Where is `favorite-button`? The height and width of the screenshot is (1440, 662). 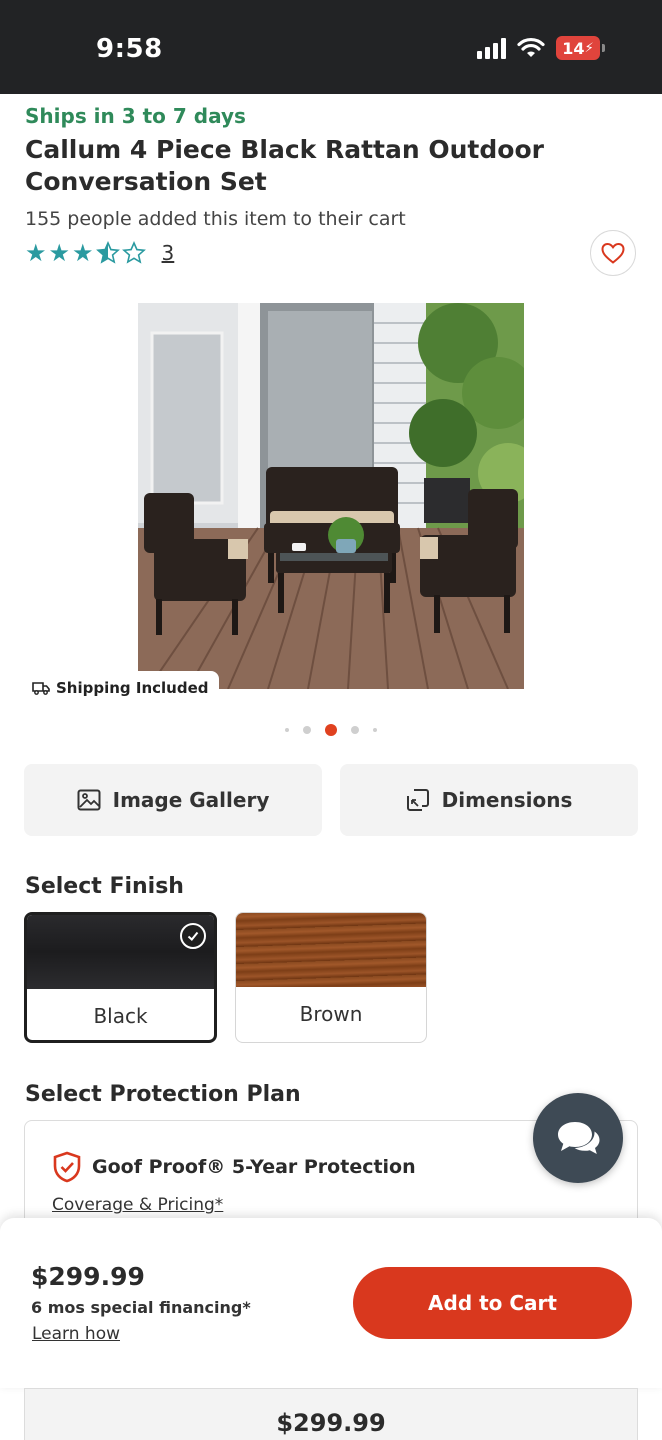
favorite-button is located at coordinates (613, 253).